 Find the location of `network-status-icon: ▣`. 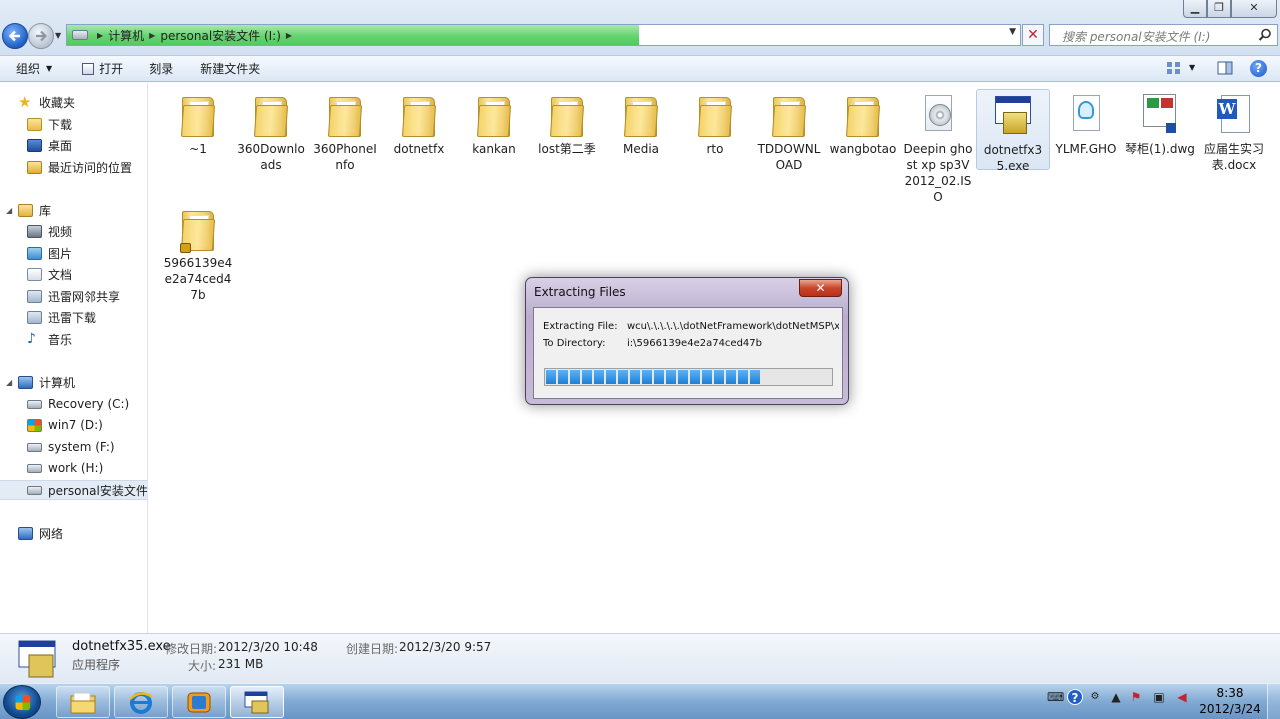

network-status-icon: ▣ is located at coordinates (1159, 697).